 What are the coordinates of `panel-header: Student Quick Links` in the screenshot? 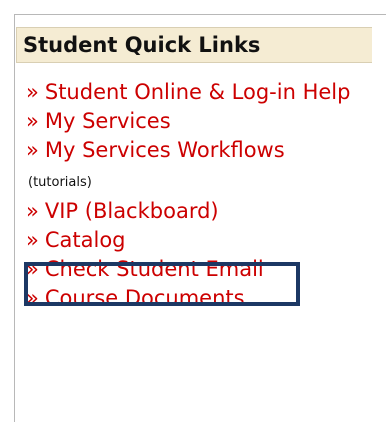 It's located at (194, 45).